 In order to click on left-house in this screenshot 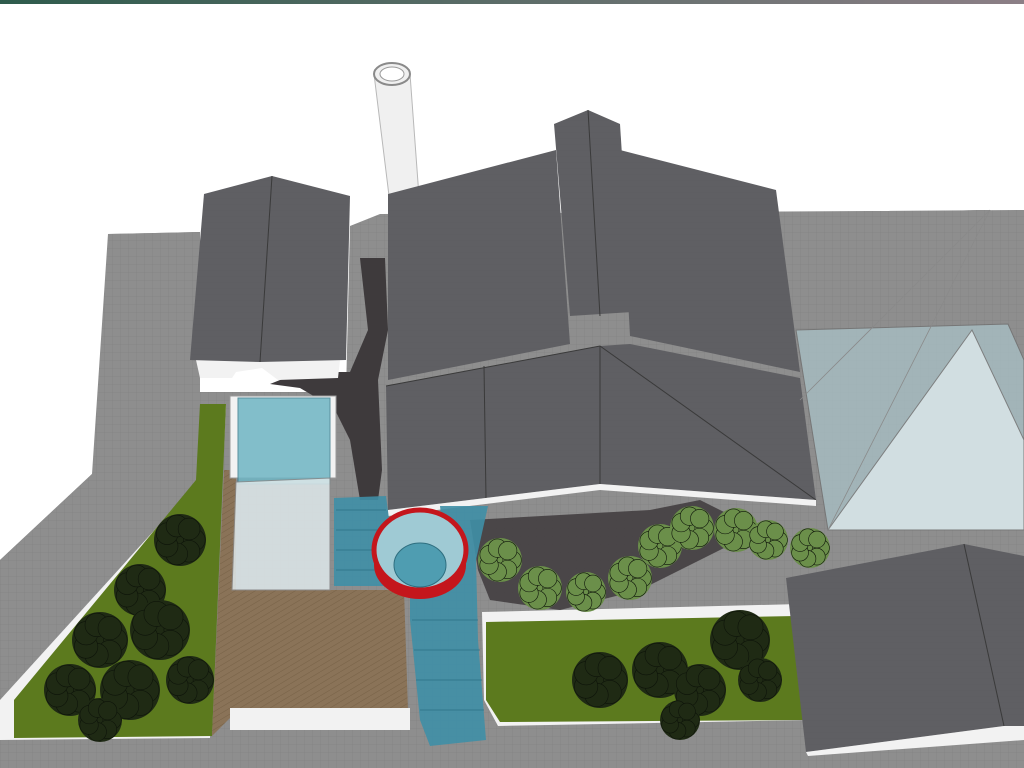, I will do `click(270, 277)`.